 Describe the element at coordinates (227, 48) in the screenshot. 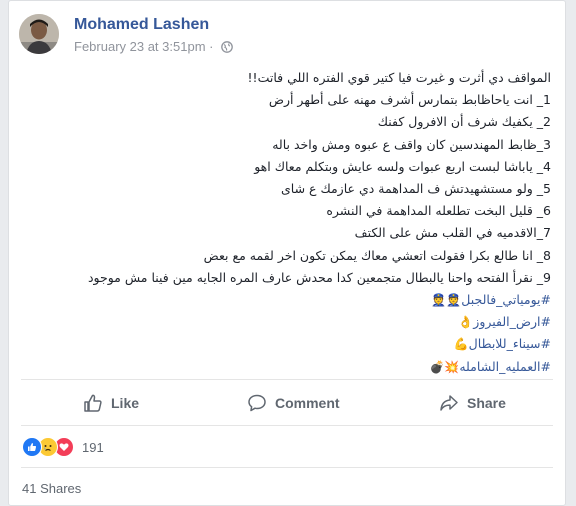

I see `globe-icon` at that location.